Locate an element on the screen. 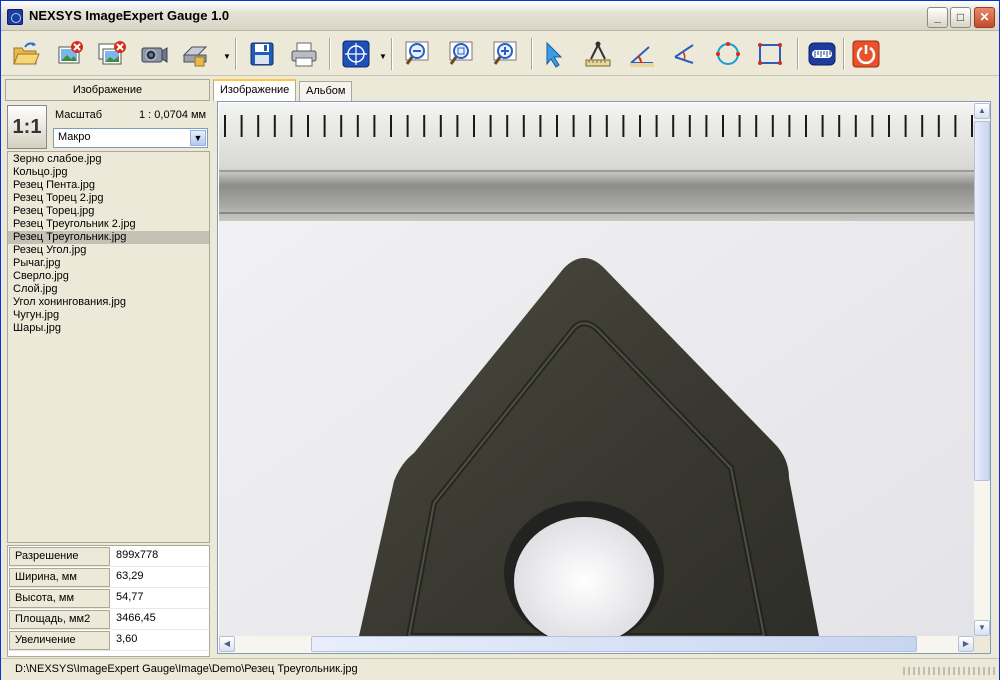  info-value: 54,77 is located at coordinates (130, 597).